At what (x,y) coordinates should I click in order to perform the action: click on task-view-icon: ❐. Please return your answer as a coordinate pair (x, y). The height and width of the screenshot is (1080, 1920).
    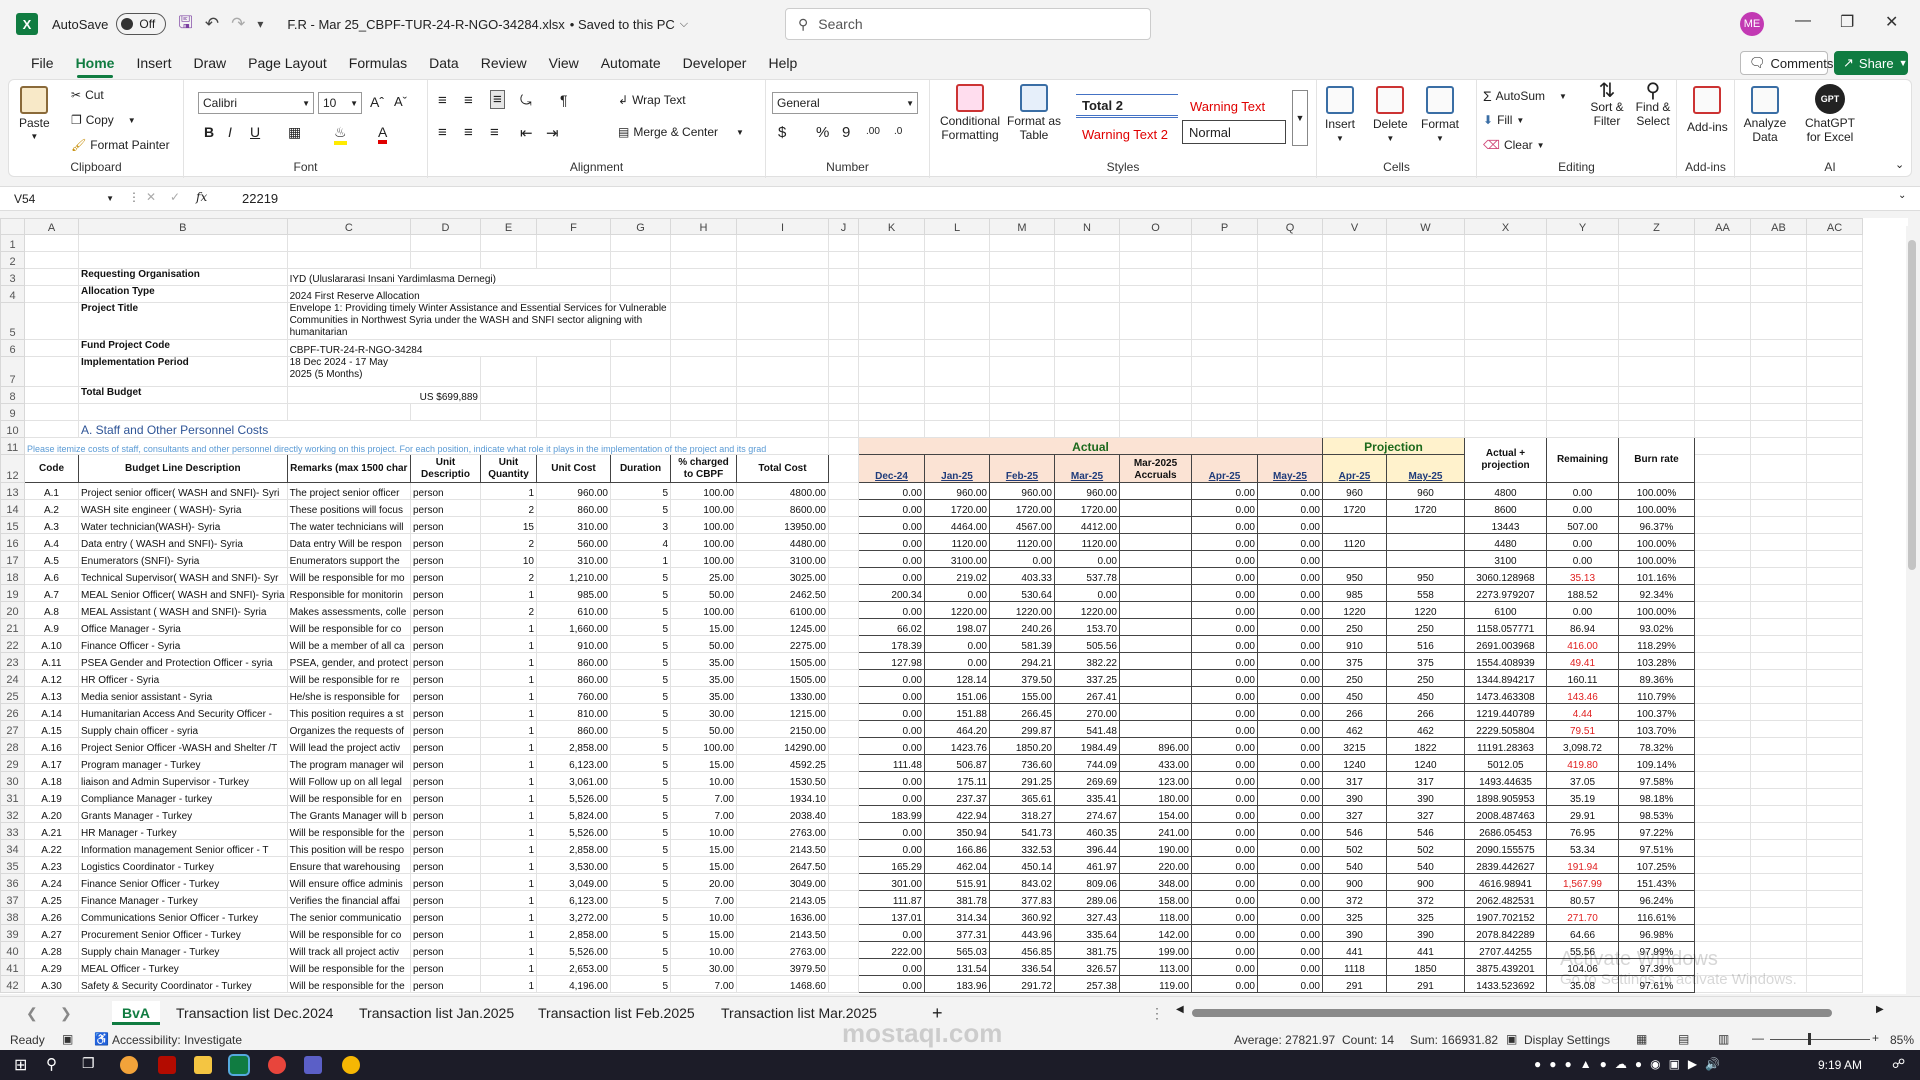
    Looking at the image, I should click on (88, 1063).